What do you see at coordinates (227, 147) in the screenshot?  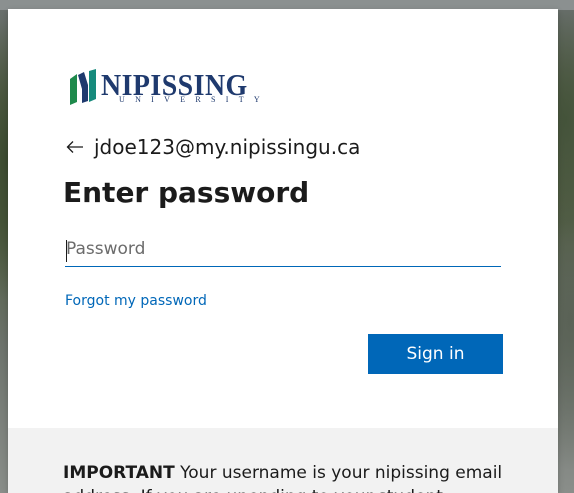 I see `account-email: jdoe123@my.nipissingu.ca` at bounding box center [227, 147].